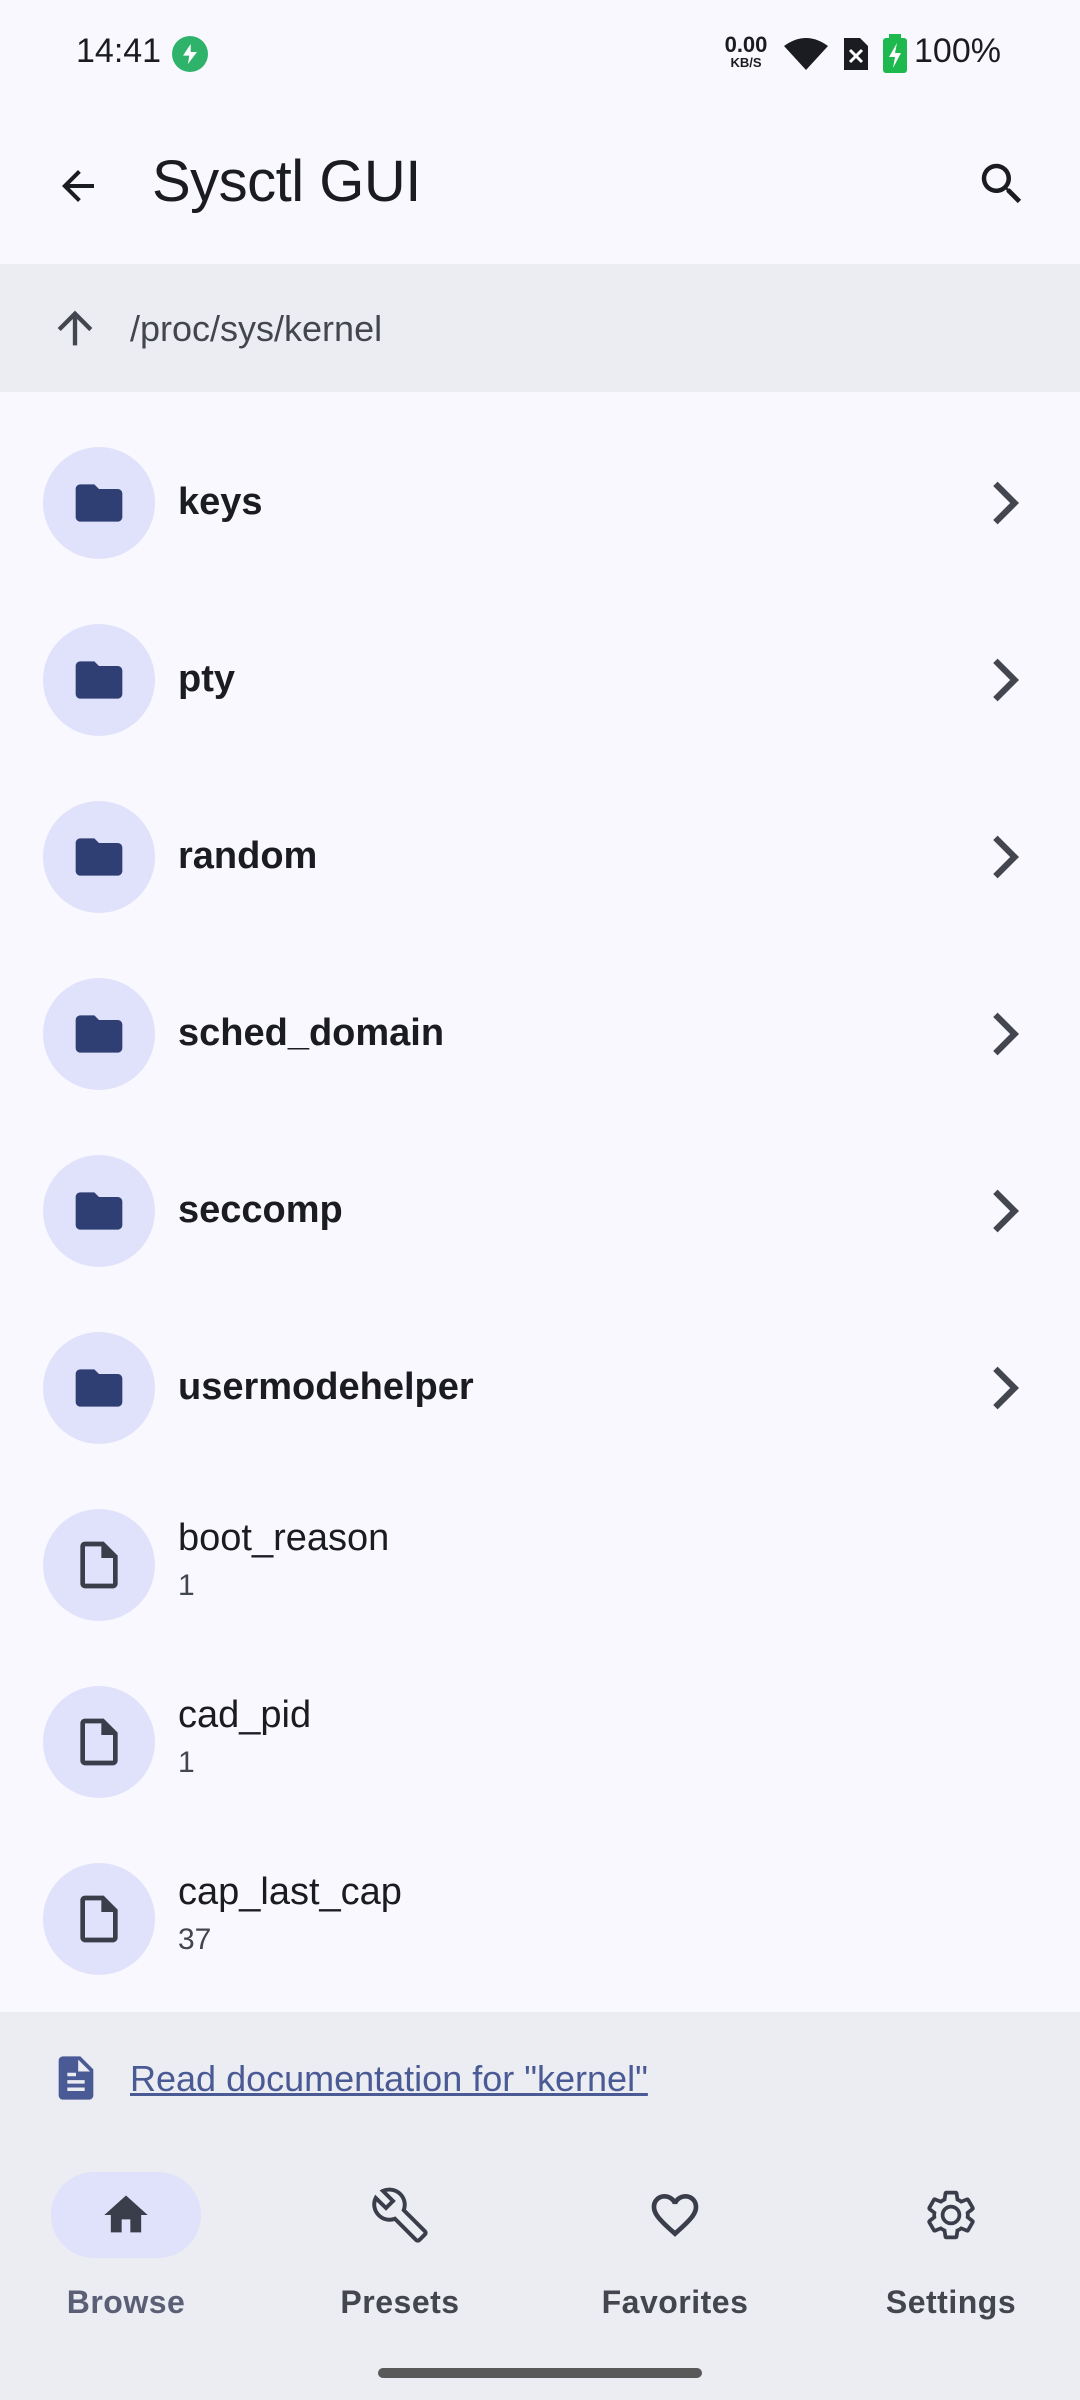 This screenshot has width=1080, height=2400. Describe the element at coordinates (540, 503) in the screenshot. I see `folder-row: keys` at that location.